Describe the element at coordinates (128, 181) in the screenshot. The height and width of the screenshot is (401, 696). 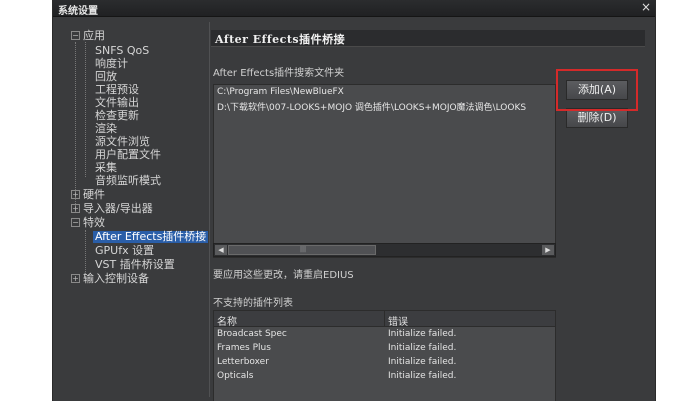
I see `tree-item-audio-monitor: 音频监听模式` at that location.